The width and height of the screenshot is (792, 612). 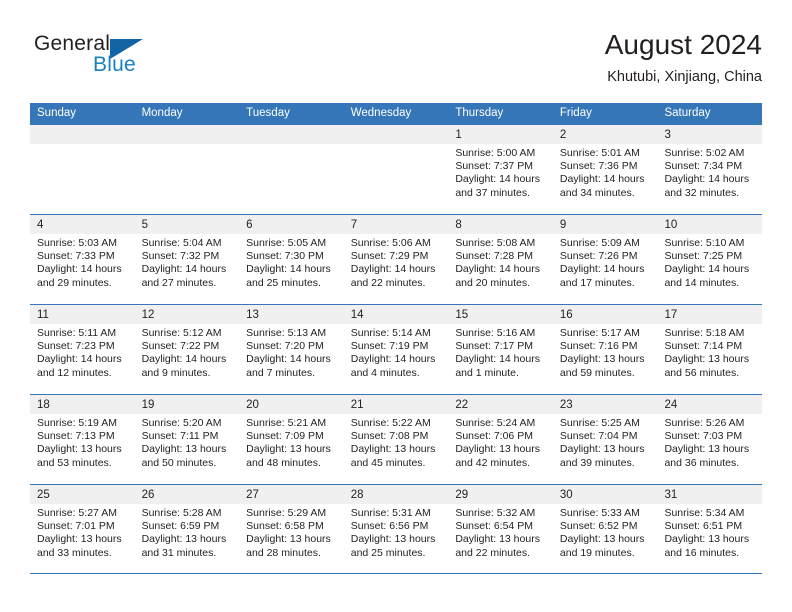 I want to click on daylight-text: Daylight: 14 hours and 12 minutes., so click(x=79, y=366).